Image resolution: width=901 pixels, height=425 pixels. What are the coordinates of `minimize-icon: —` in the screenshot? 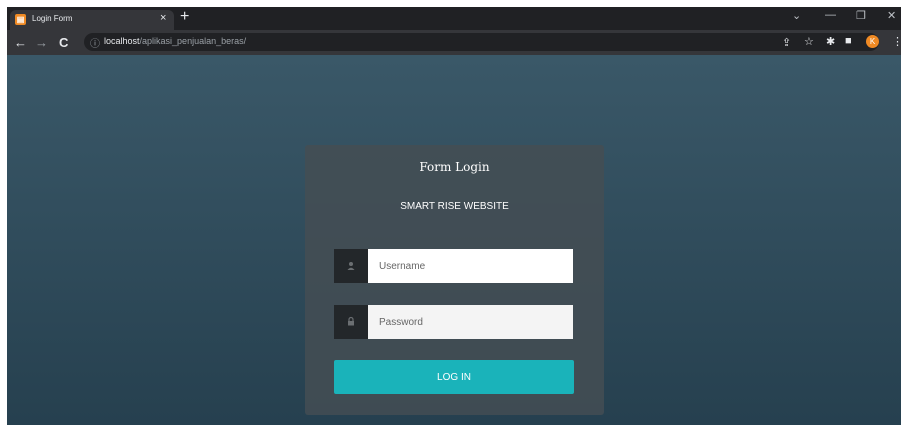 It's located at (830, 15).